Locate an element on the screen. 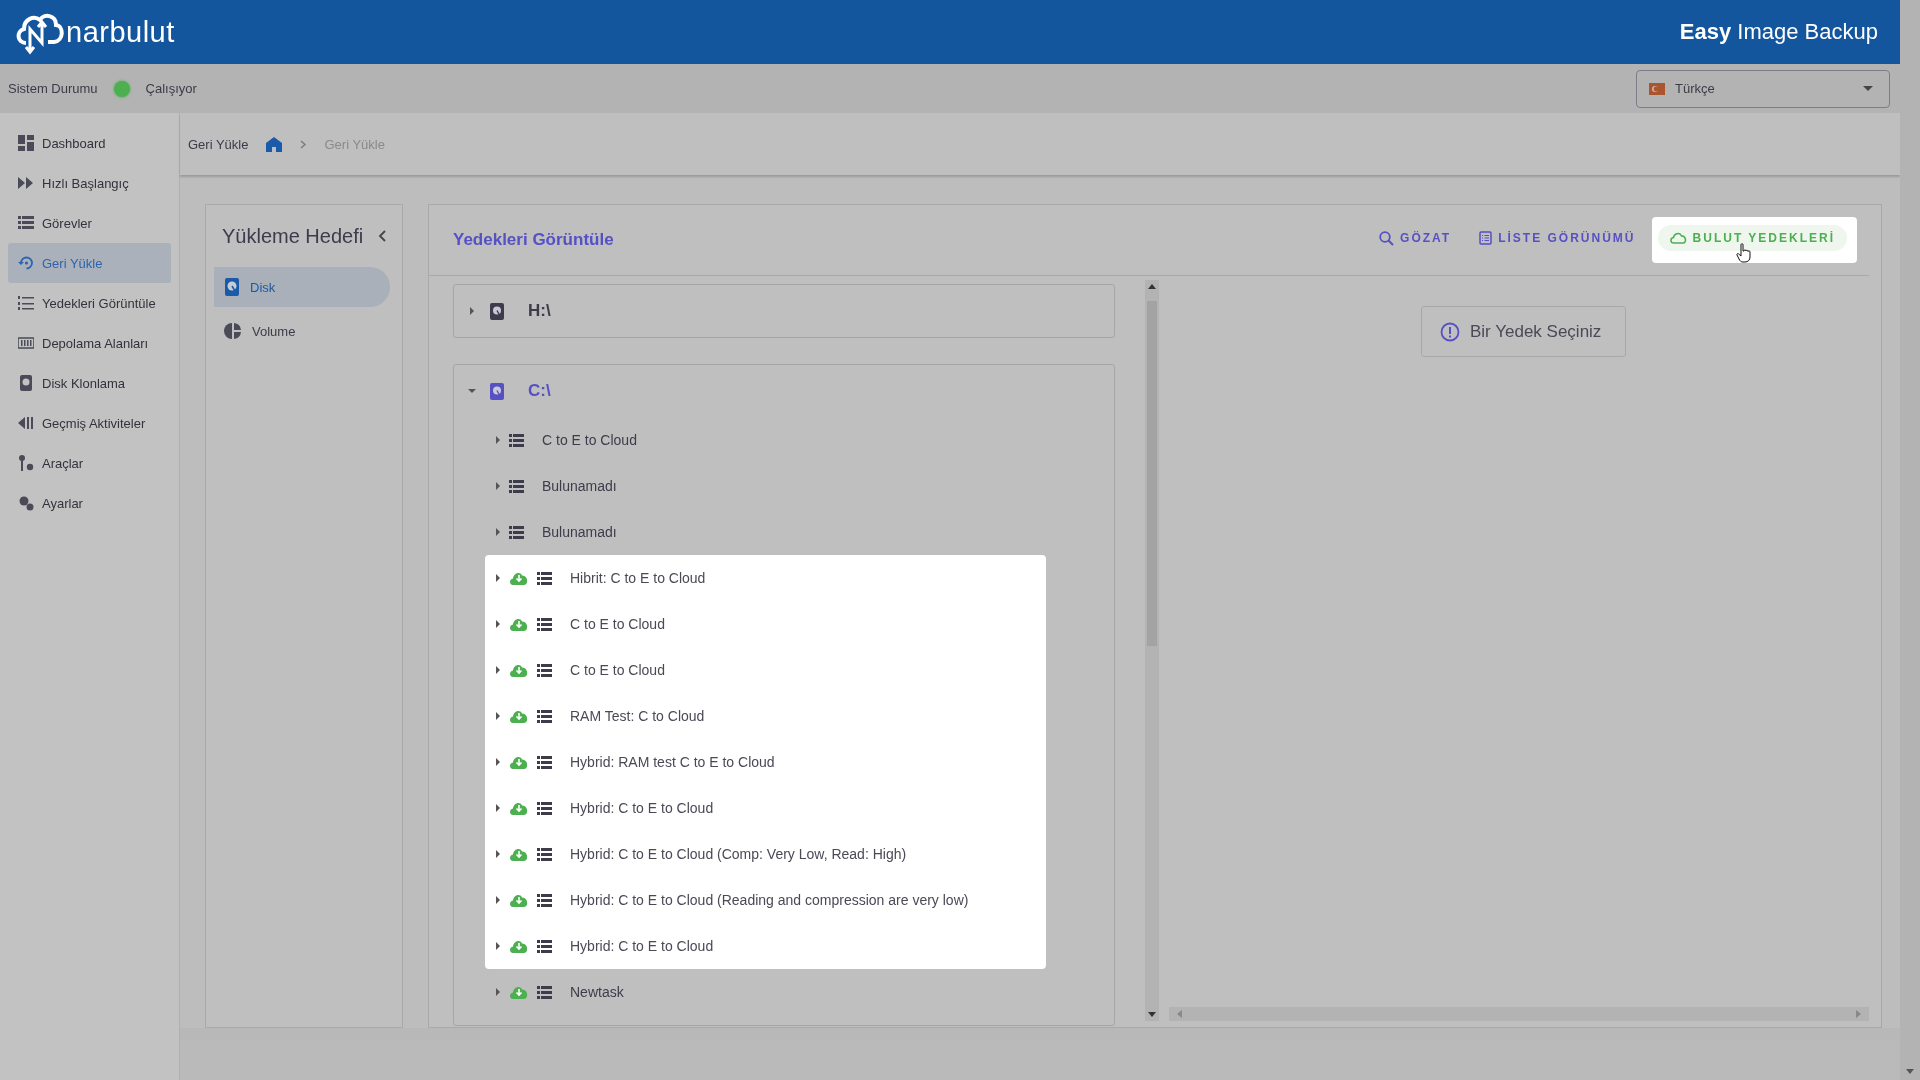 This screenshot has height=1080, width=1920. dropdown-caret-icon is located at coordinates (1868, 88).